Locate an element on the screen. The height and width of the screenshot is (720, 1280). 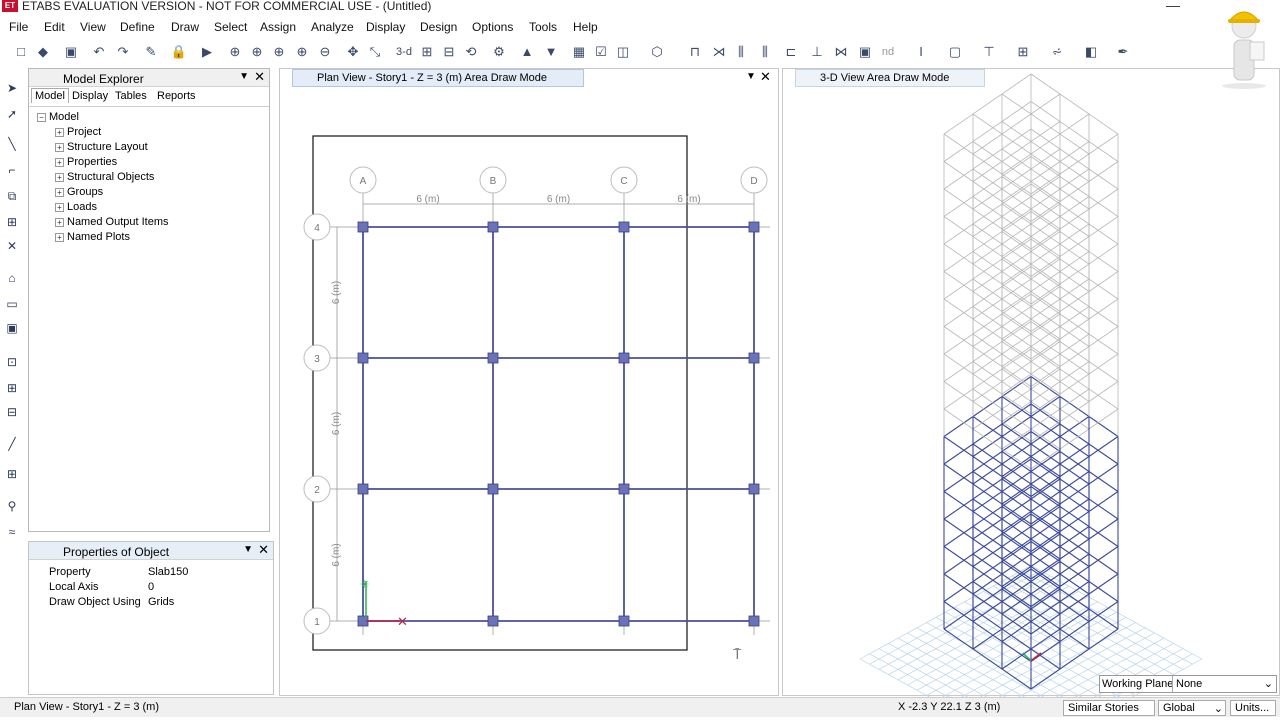
draw-icon: ✎ is located at coordinates (151, 52).